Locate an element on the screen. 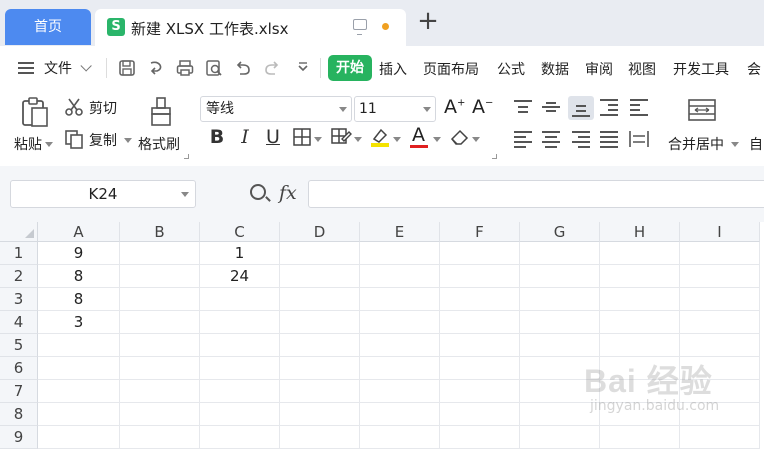 The height and width of the screenshot is (449, 764). format-painter-button: 格式刷 is located at coordinates (163, 124).